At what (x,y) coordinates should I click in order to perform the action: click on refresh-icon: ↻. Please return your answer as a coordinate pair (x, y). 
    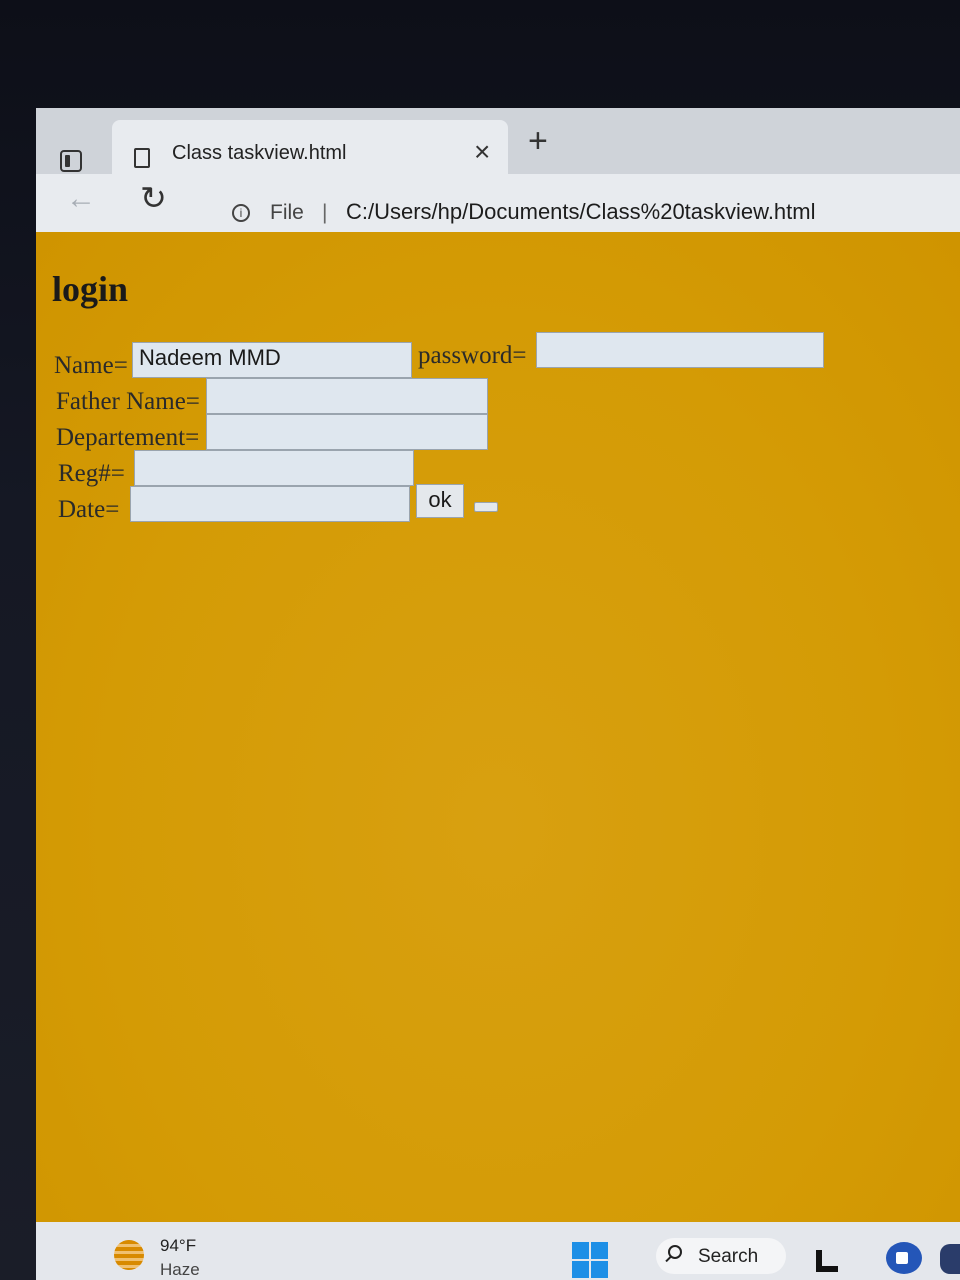
    Looking at the image, I should click on (153, 198).